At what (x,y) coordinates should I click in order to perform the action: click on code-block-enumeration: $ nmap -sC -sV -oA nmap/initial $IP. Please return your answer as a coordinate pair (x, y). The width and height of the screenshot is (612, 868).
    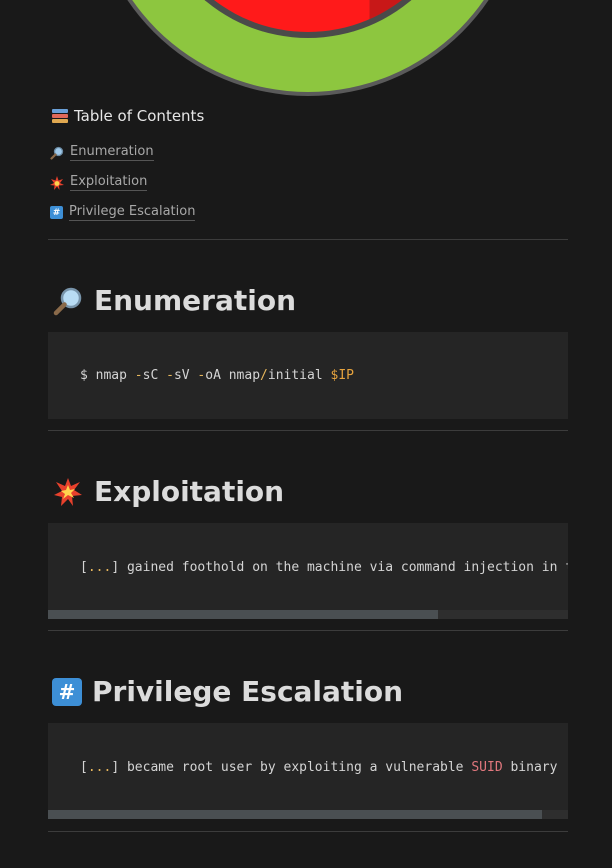
    Looking at the image, I should click on (308, 375).